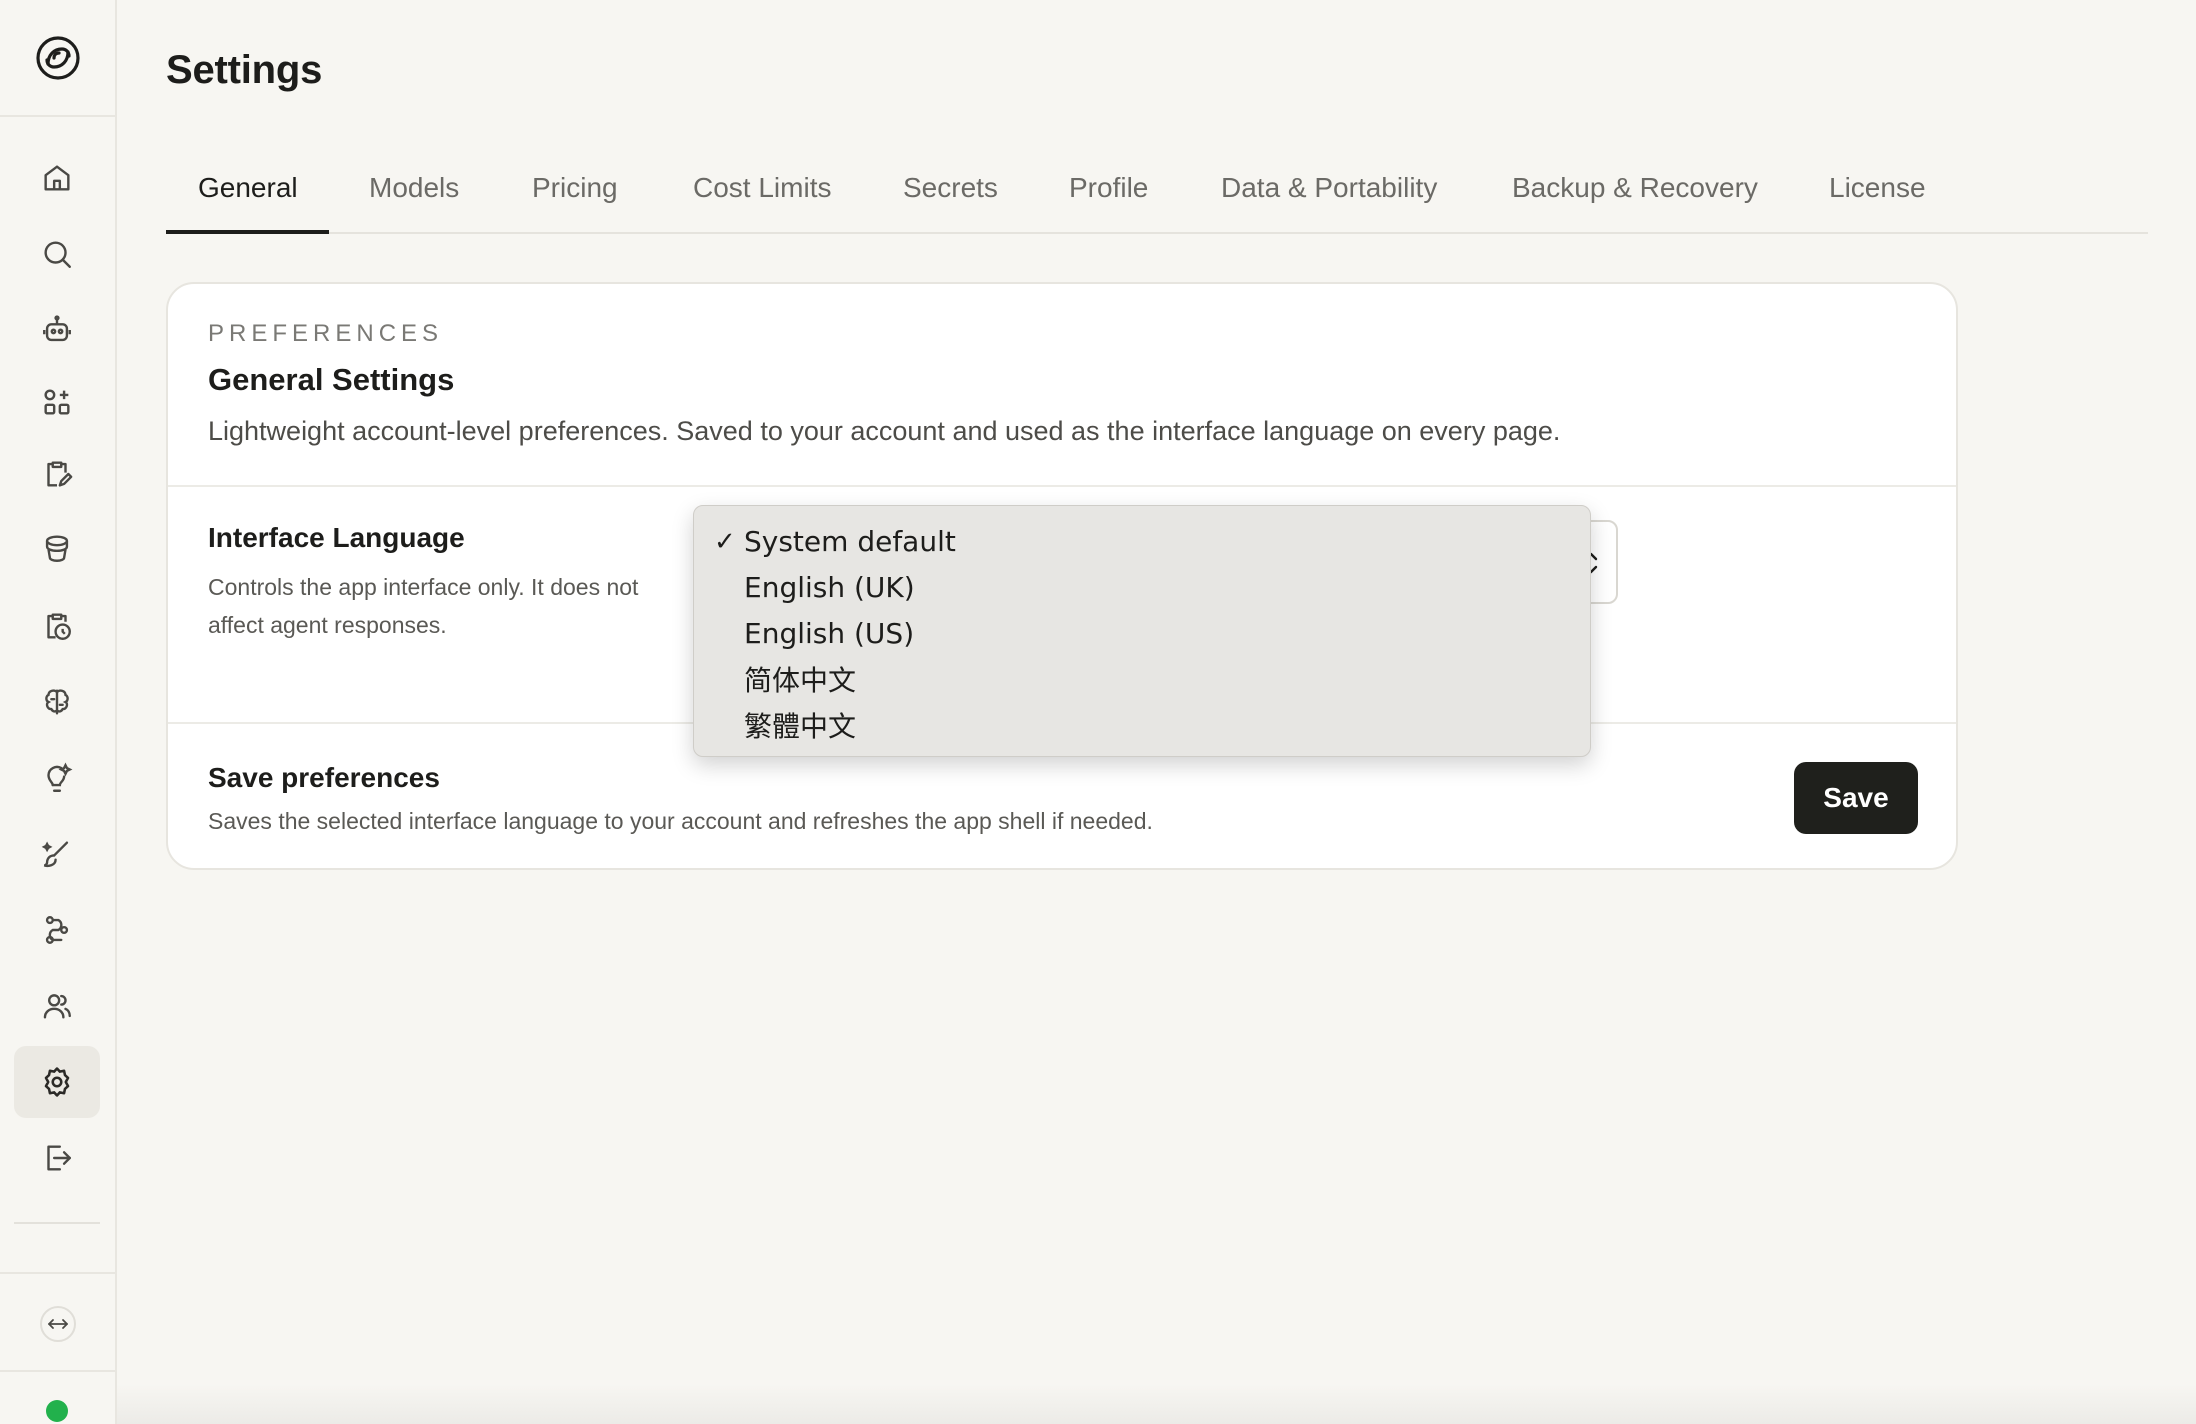 This screenshot has width=2196, height=1424. I want to click on sidebar, so click(58, 712).